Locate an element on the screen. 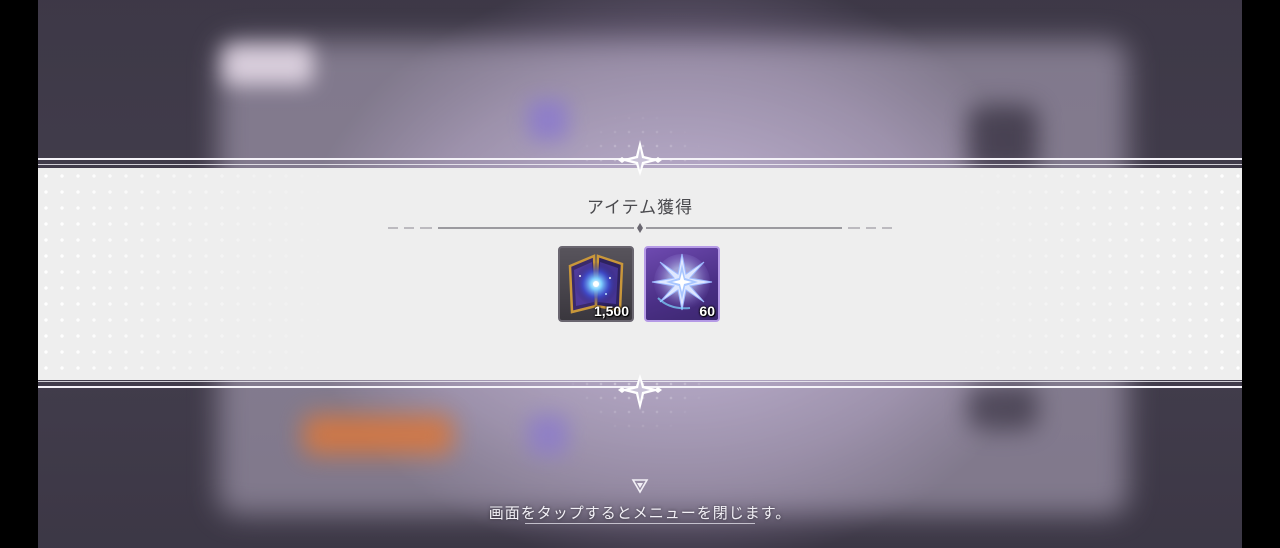  reward-item-crystal: 60 is located at coordinates (682, 284).